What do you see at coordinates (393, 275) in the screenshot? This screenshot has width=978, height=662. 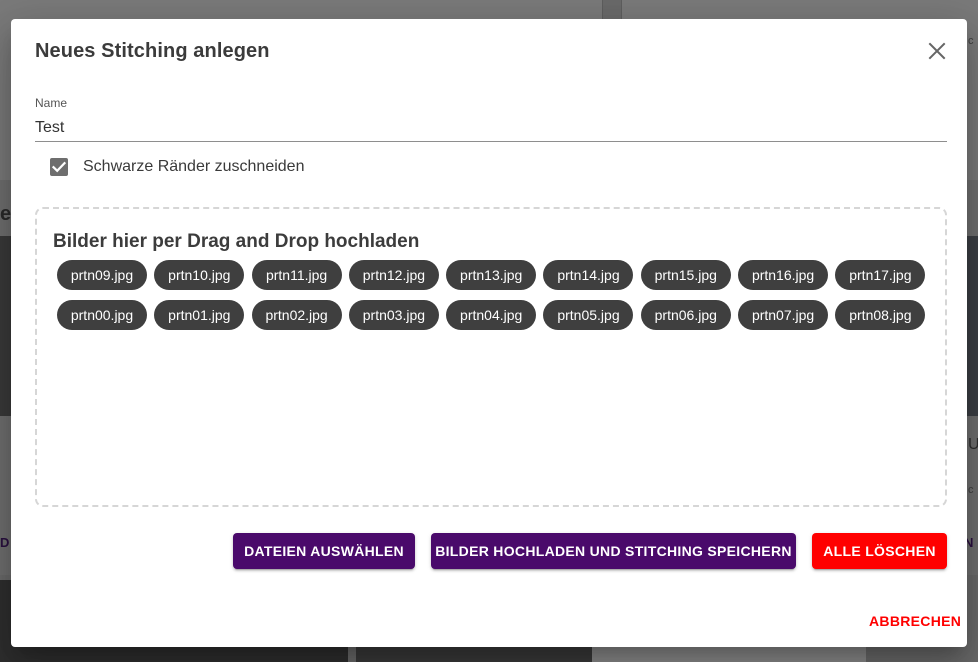 I see `file-chip: prtn12.jpg` at bounding box center [393, 275].